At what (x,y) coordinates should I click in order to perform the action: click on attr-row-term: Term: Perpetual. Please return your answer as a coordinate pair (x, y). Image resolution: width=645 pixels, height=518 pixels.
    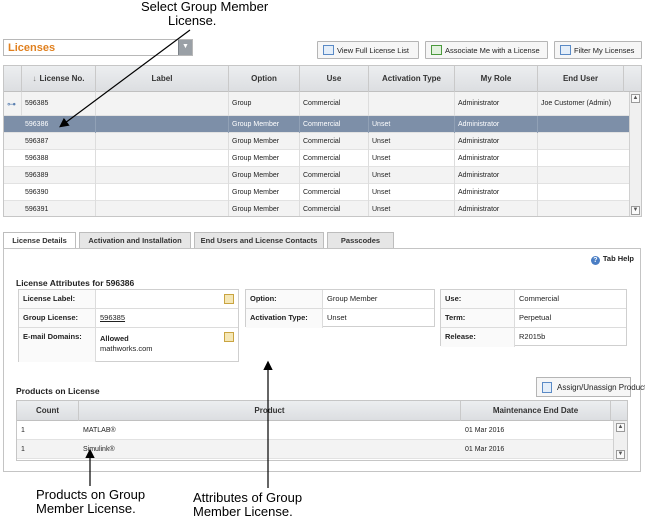
    Looking at the image, I should click on (533, 318).